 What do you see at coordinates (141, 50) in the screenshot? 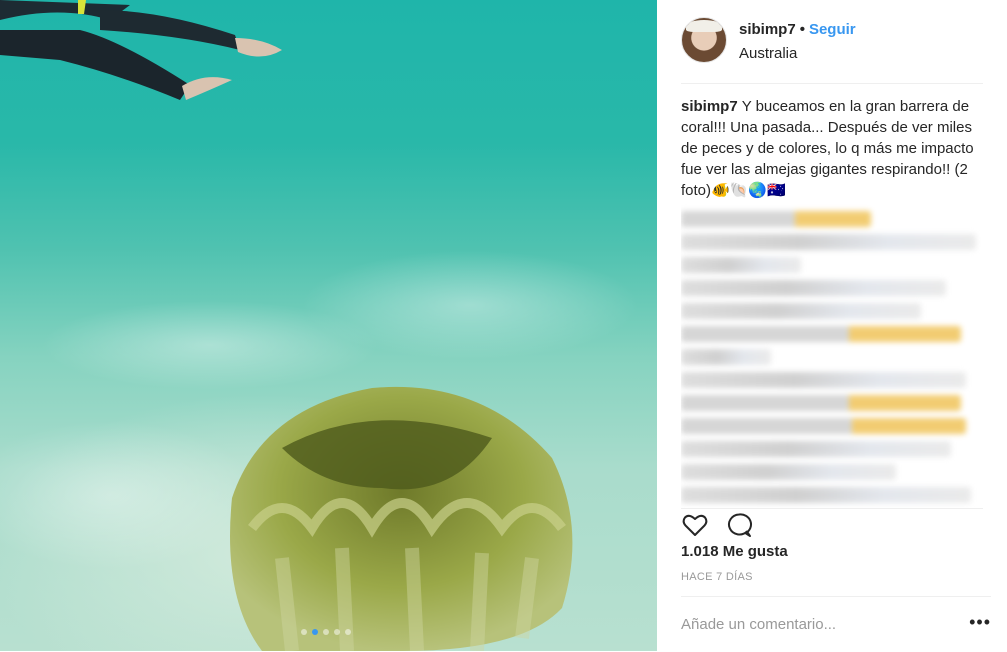
I see `swimmer-figure` at bounding box center [141, 50].